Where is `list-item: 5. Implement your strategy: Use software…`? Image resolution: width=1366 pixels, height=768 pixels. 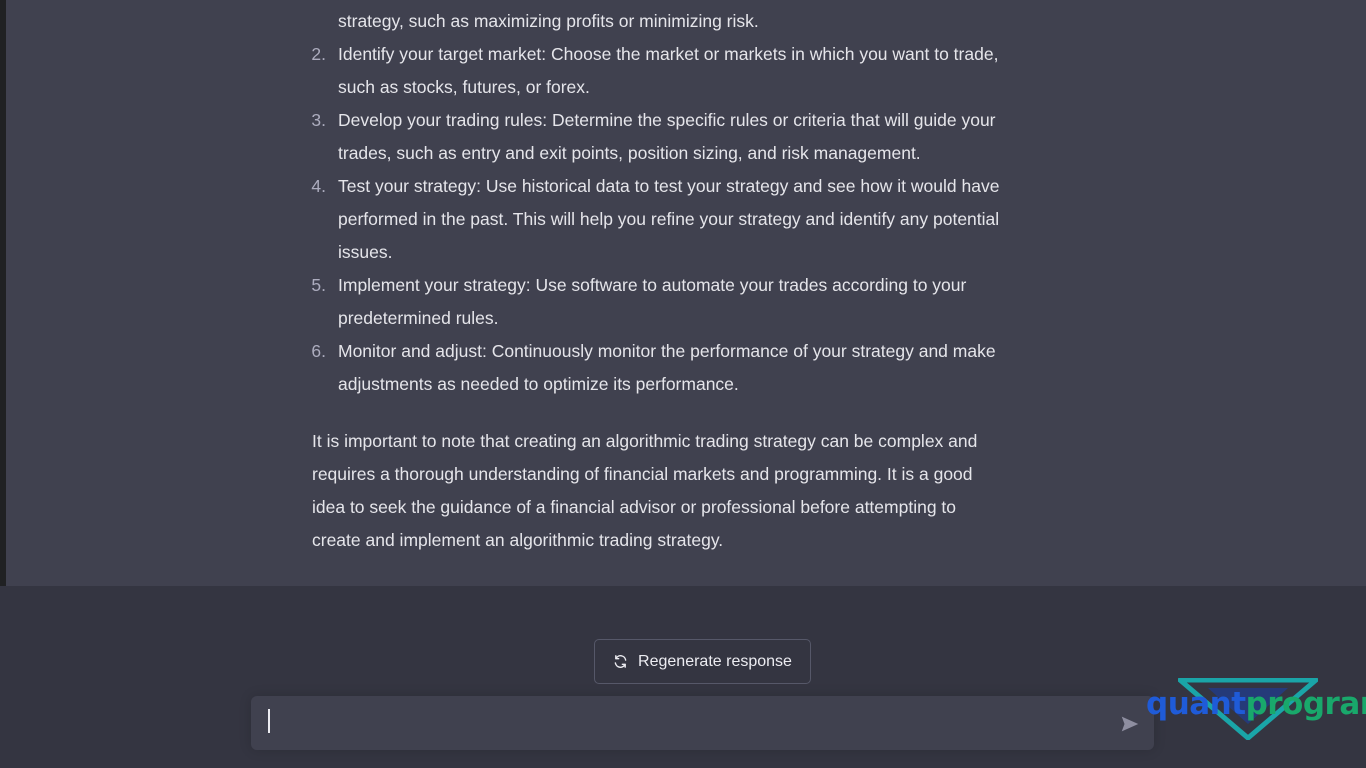
list-item: 5. Implement your strategy: Use software… is located at coordinates (701, 302).